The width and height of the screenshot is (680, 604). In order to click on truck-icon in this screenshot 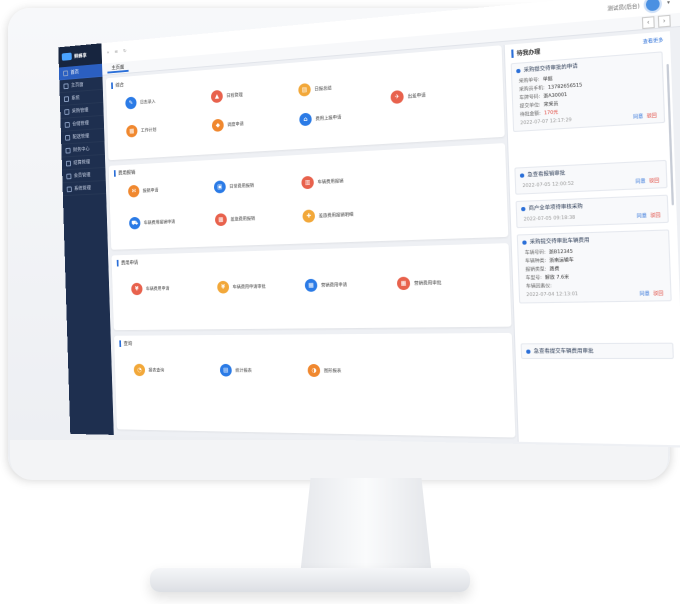, I will do `click(68, 137)`.